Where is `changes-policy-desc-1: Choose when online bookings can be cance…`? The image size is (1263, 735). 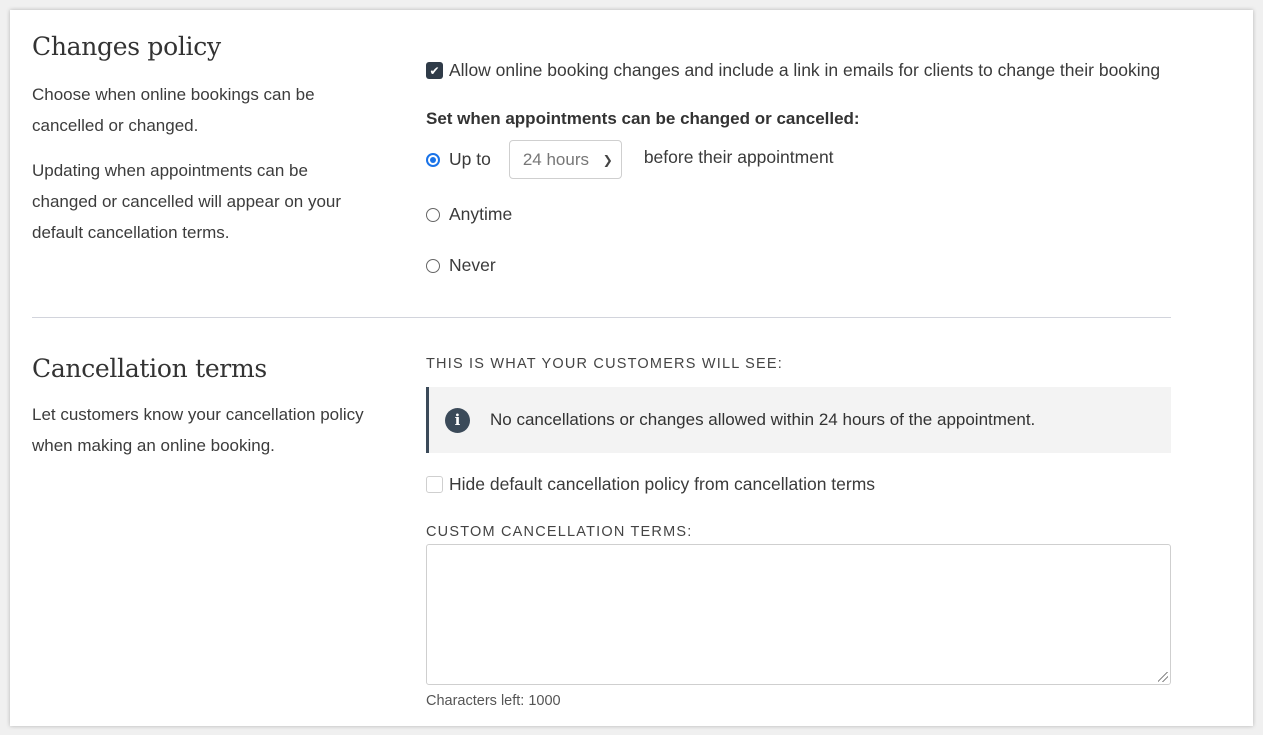
changes-policy-desc-1: Choose when online bookings can be cance… is located at coordinates (173, 110).